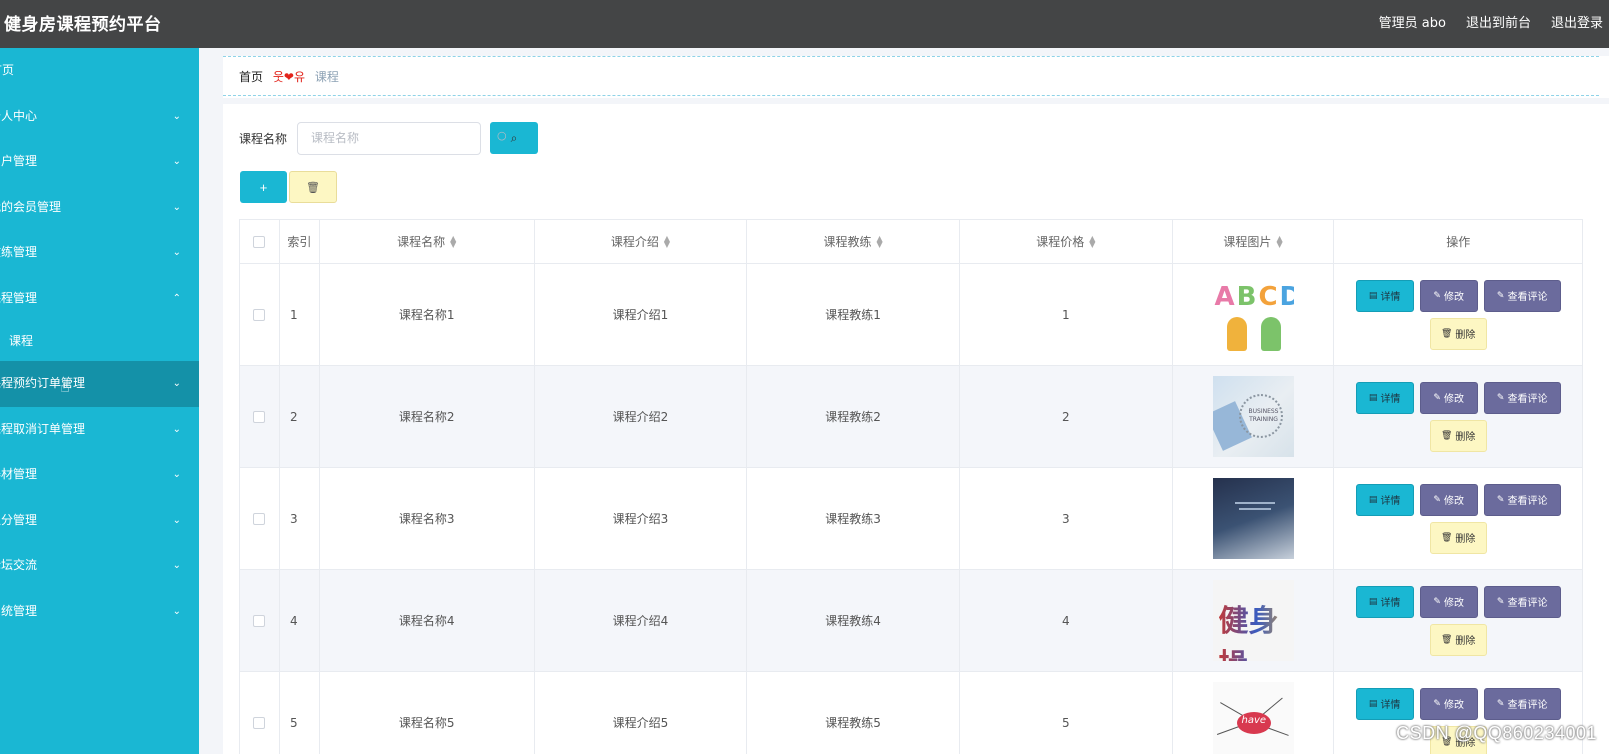  What do you see at coordinates (1066, 416) in the screenshot?
I see `row-price: 2` at bounding box center [1066, 416].